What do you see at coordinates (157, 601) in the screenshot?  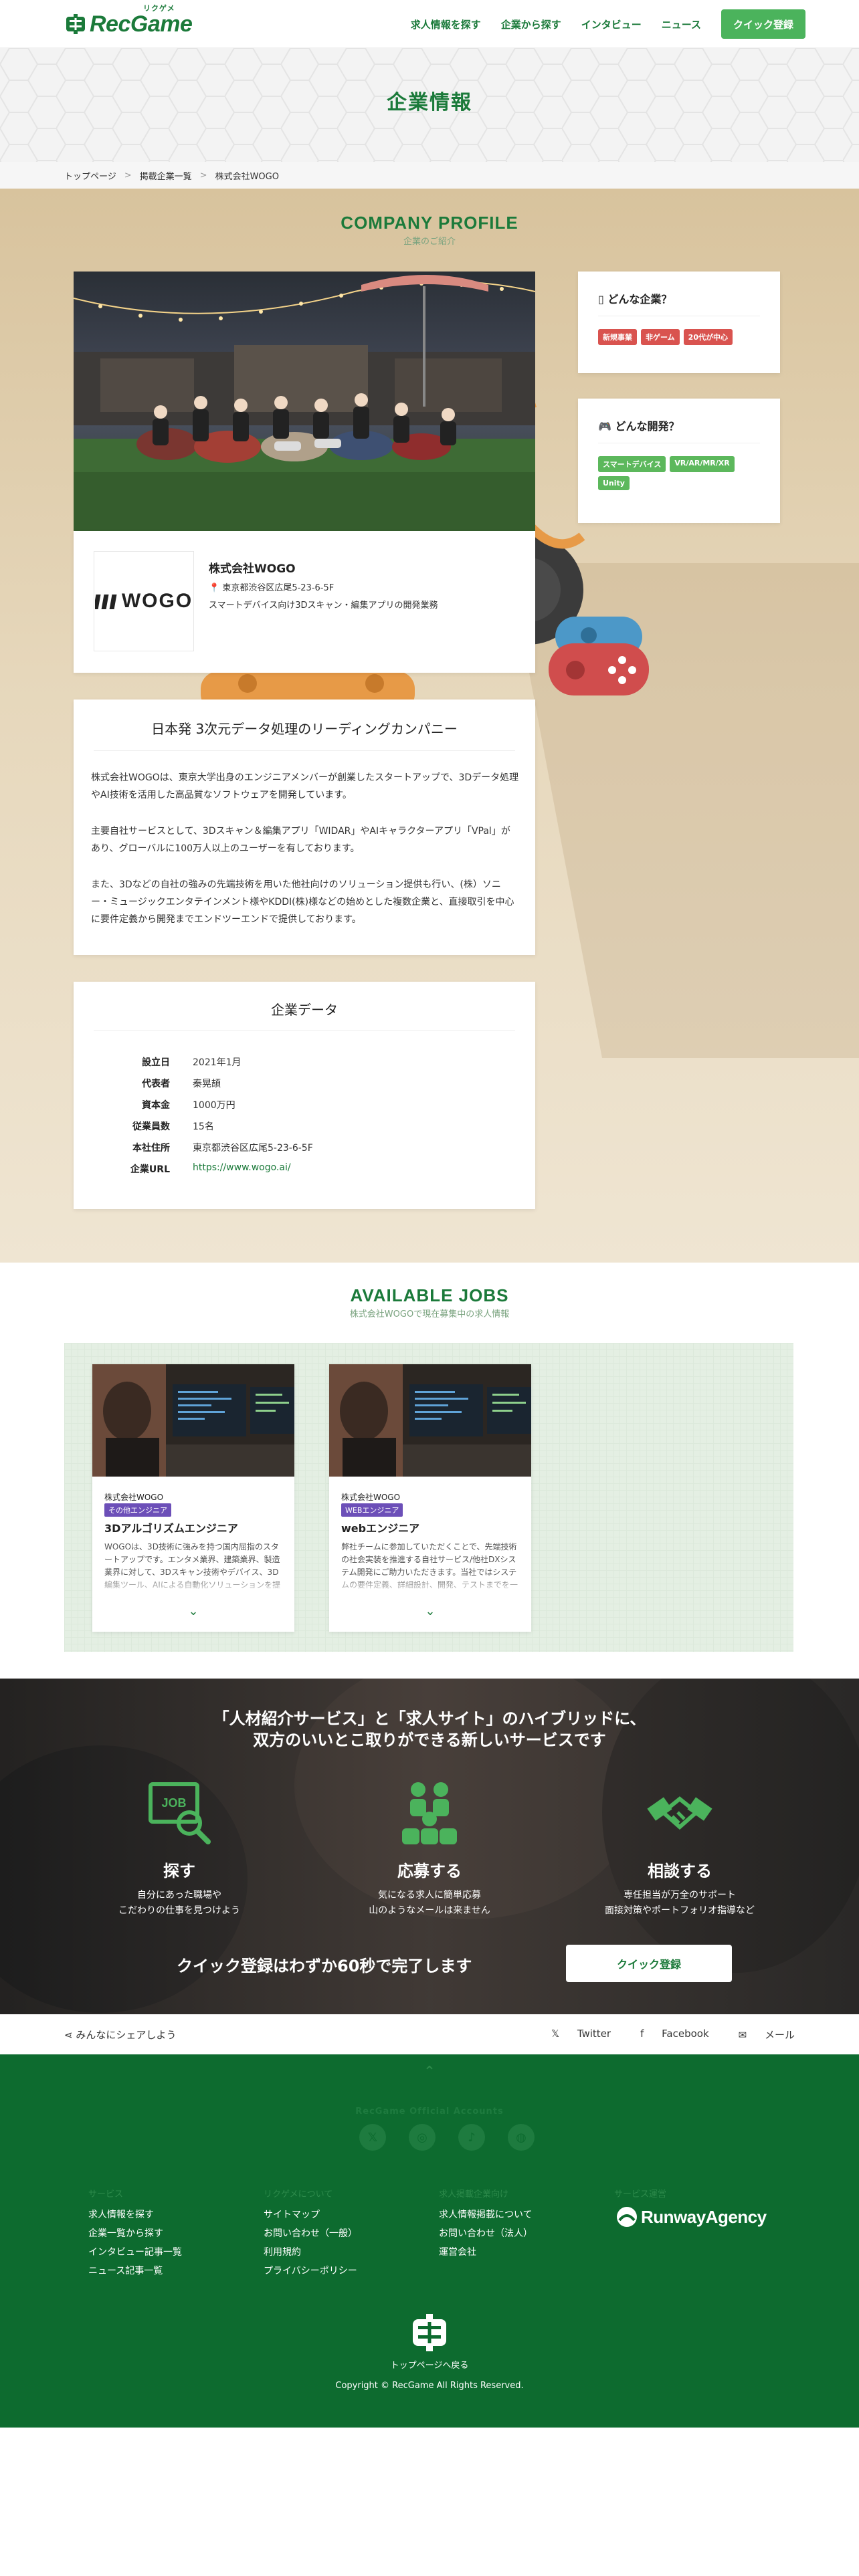 I see `company-logo-text: WOGO` at bounding box center [157, 601].